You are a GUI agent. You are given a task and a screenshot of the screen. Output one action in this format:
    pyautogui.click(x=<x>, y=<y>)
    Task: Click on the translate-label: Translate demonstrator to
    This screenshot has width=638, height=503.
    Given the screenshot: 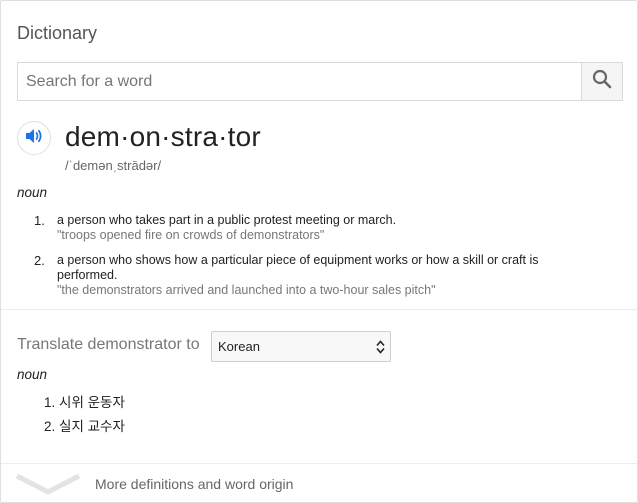 What is the action you would take?
    pyautogui.click(x=108, y=344)
    